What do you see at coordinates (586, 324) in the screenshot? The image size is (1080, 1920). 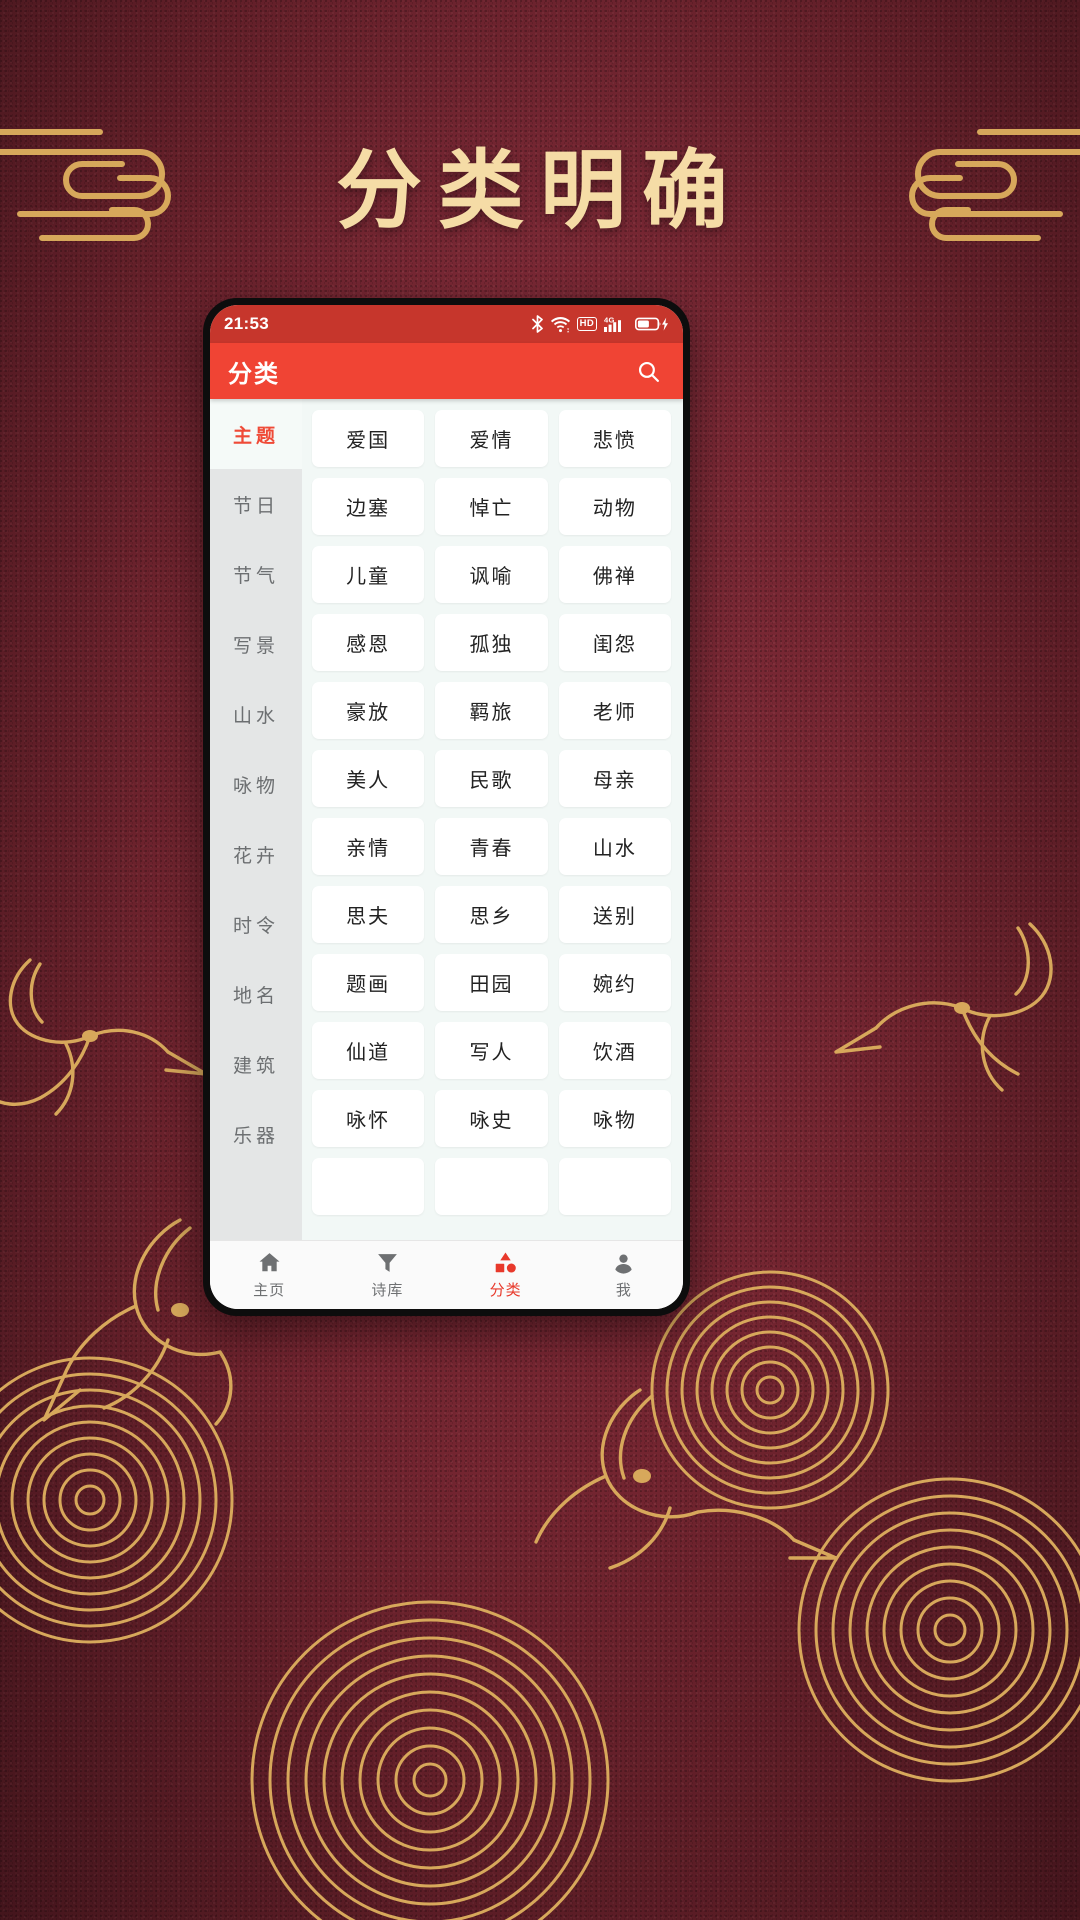 I see `hd-icon: HD` at bounding box center [586, 324].